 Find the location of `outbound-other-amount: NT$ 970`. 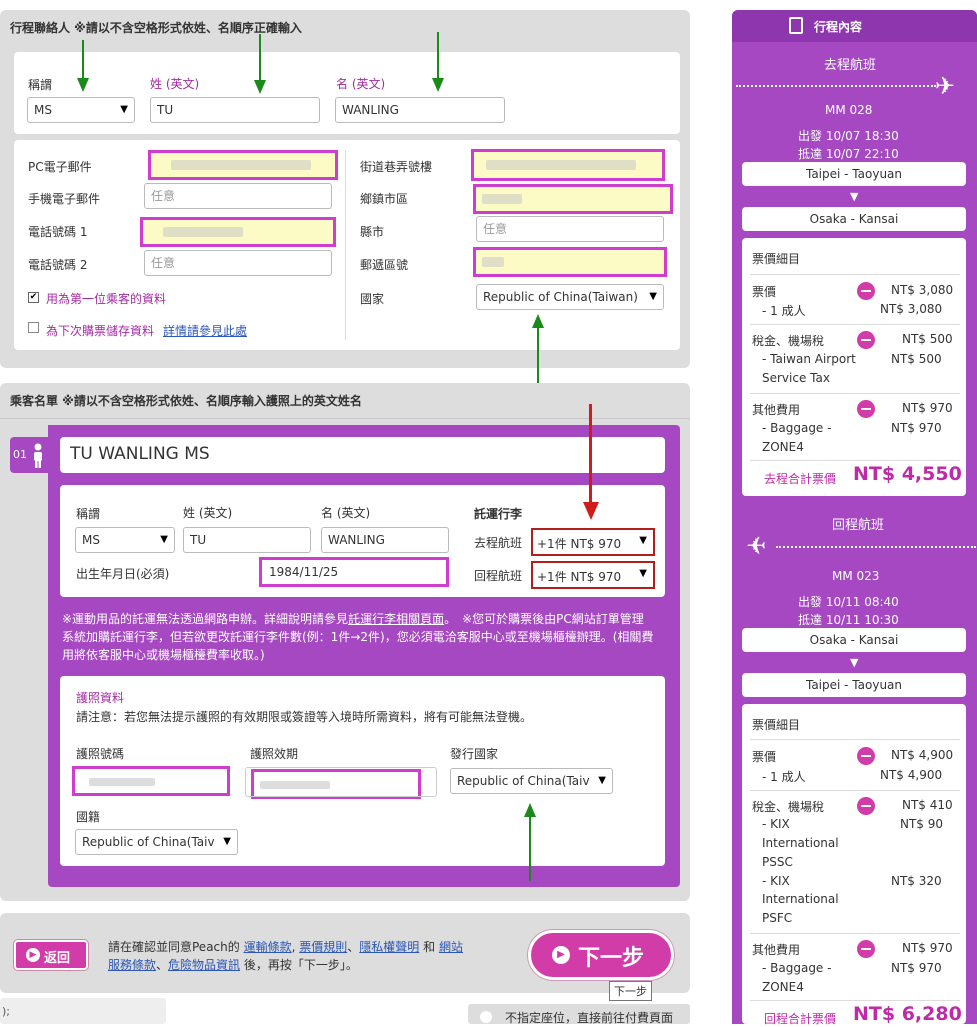

outbound-other-amount: NT$ 970 is located at coordinates (927, 408).